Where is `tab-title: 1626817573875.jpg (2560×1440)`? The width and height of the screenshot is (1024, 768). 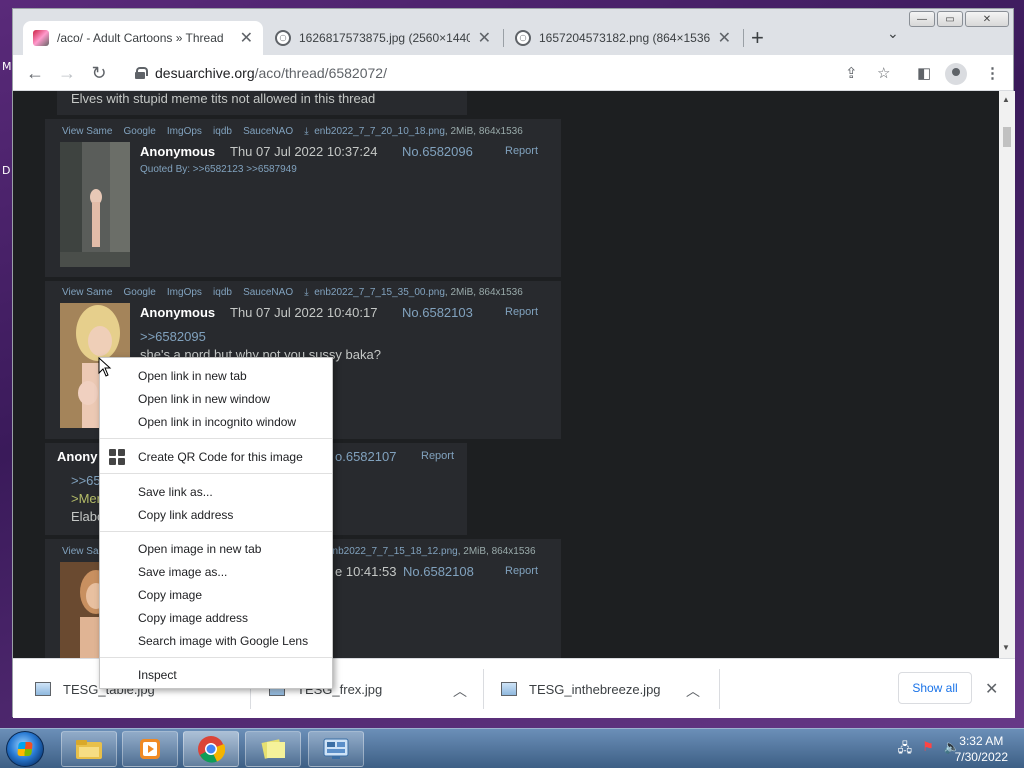 tab-title: 1626817573875.jpg (2560×1440) is located at coordinates (384, 38).